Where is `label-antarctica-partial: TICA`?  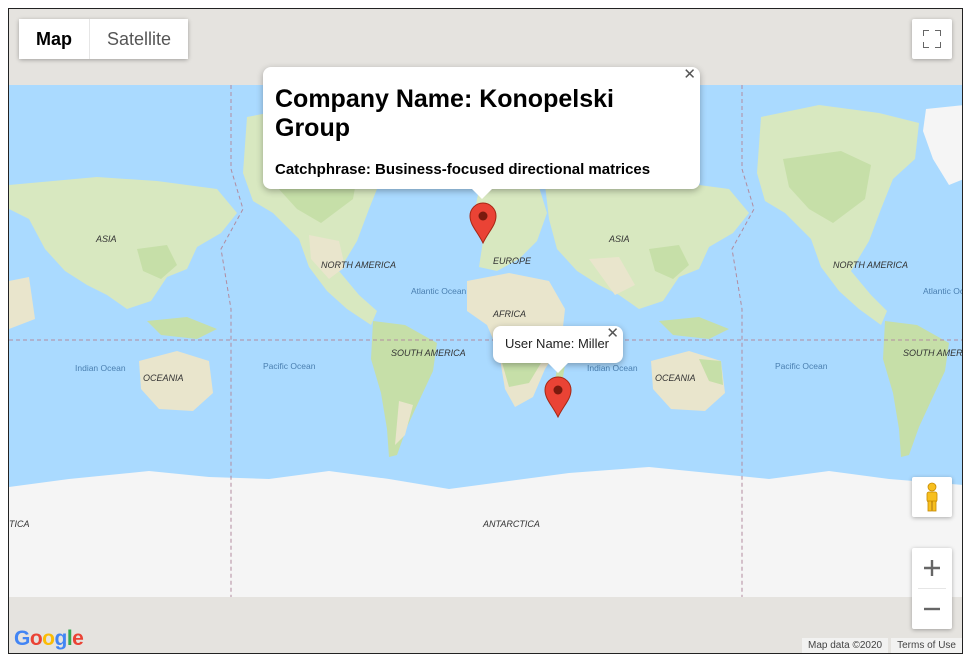 label-antarctica-partial: TICA is located at coordinates (19, 524).